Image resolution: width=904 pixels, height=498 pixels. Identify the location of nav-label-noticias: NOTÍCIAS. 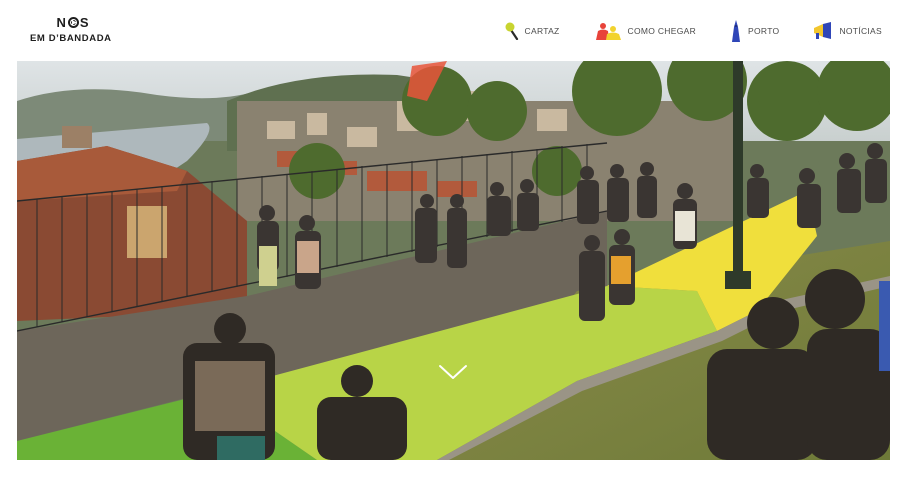
(860, 31).